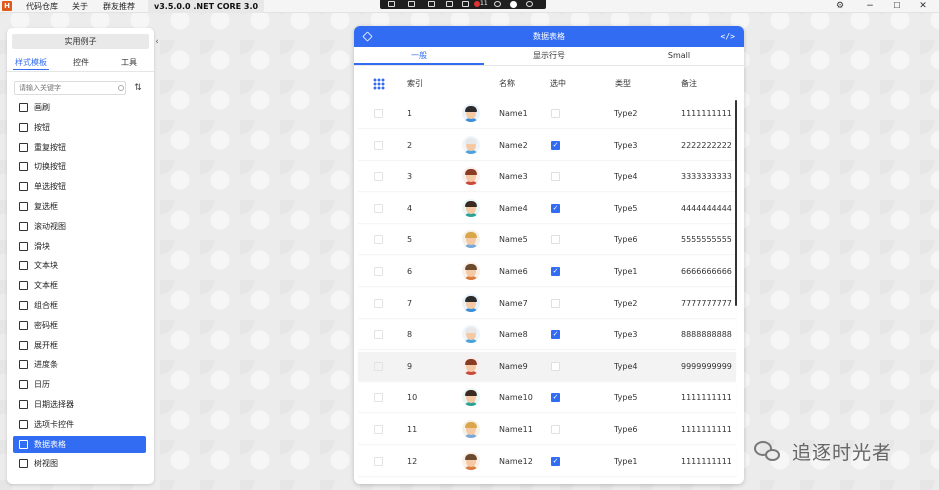 This screenshot has height=490, width=939. I want to click on cell-type: Type5, so click(626, 208).